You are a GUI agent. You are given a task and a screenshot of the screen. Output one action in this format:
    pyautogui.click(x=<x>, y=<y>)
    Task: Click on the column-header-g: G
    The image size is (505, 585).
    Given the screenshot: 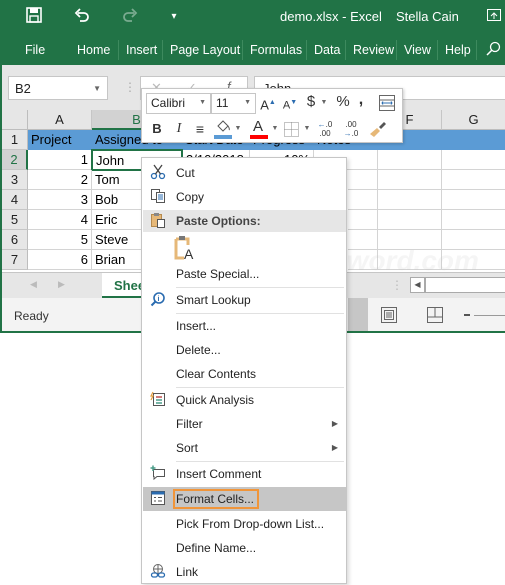 What is the action you would take?
    pyautogui.click(x=473, y=120)
    